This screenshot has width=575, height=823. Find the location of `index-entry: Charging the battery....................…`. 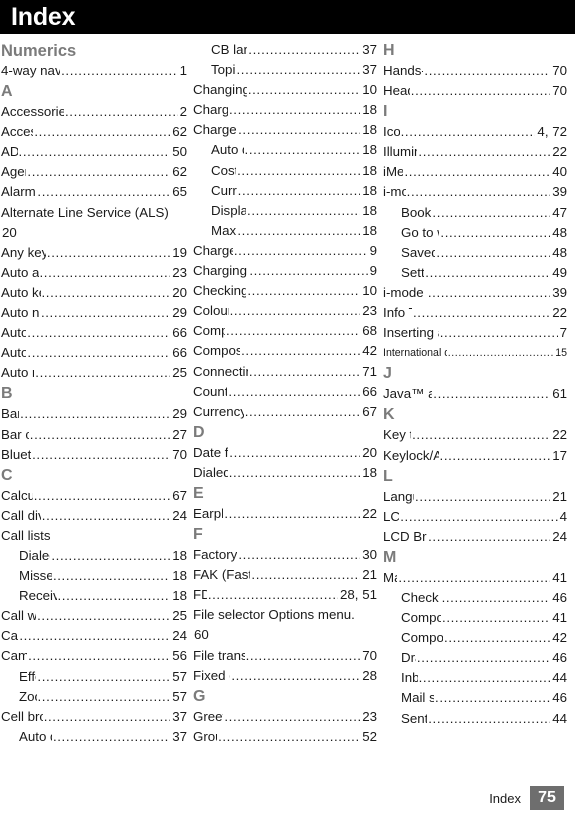

index-entry: Charging the battery....................… is located at coordinates (285, 271).